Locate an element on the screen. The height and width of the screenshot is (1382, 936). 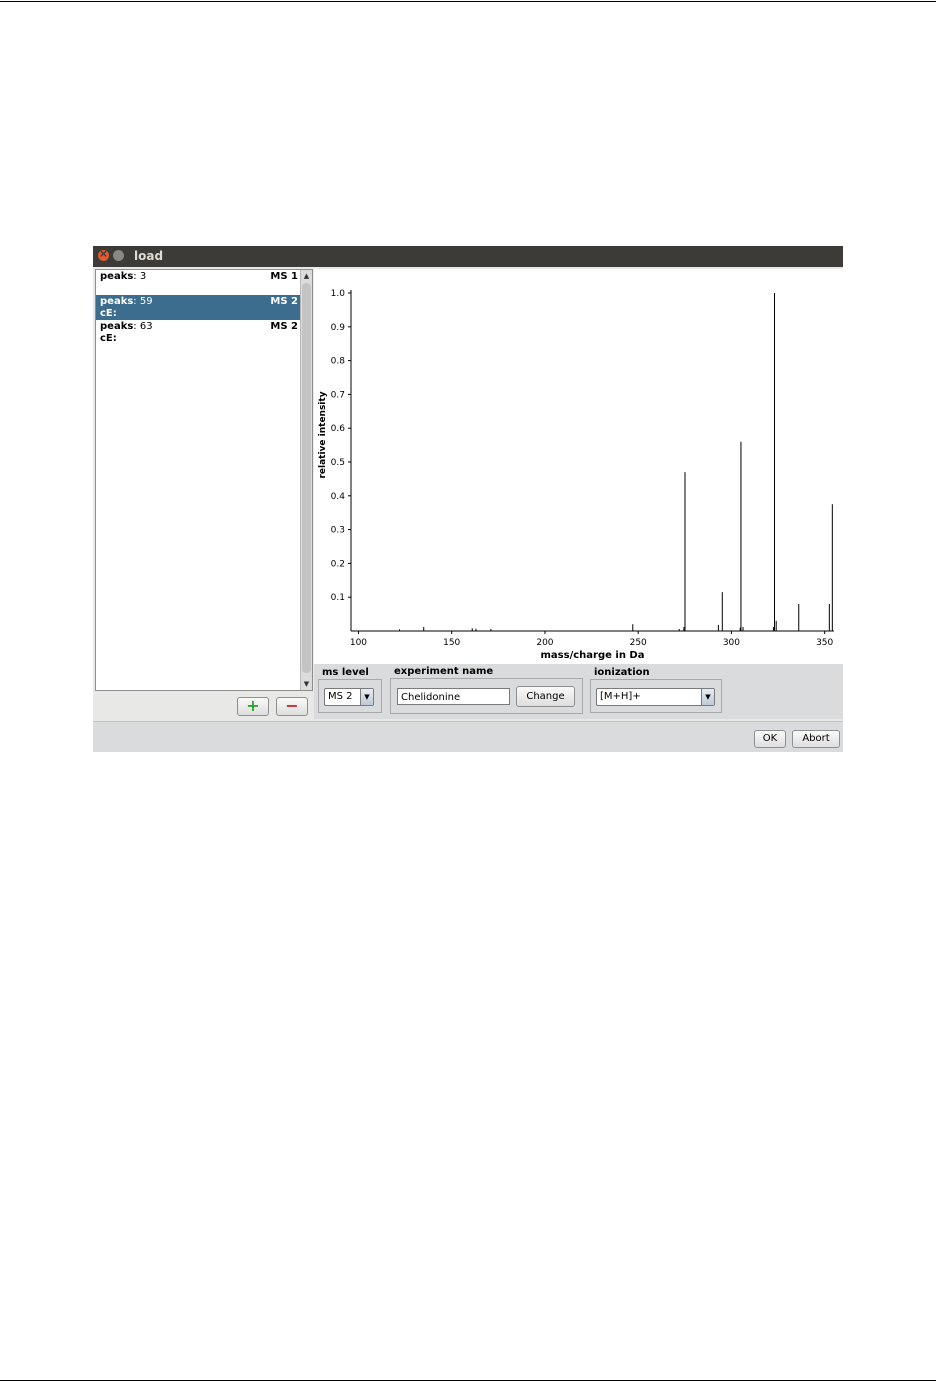
y-tick-label: 0.8 is located at coordinates (338, 362).